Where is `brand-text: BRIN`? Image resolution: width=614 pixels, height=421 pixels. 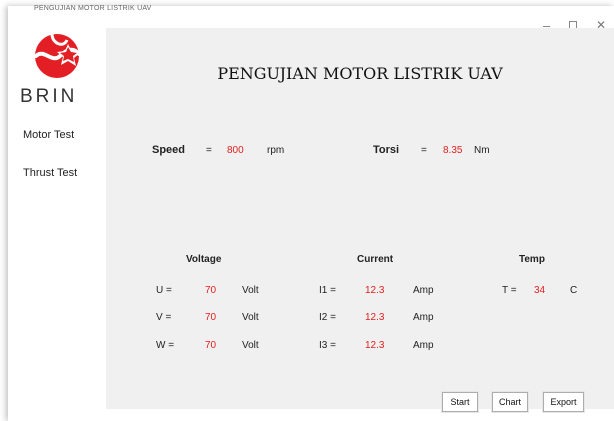 brand-text: BRIN is located at coordinates (49, 96).